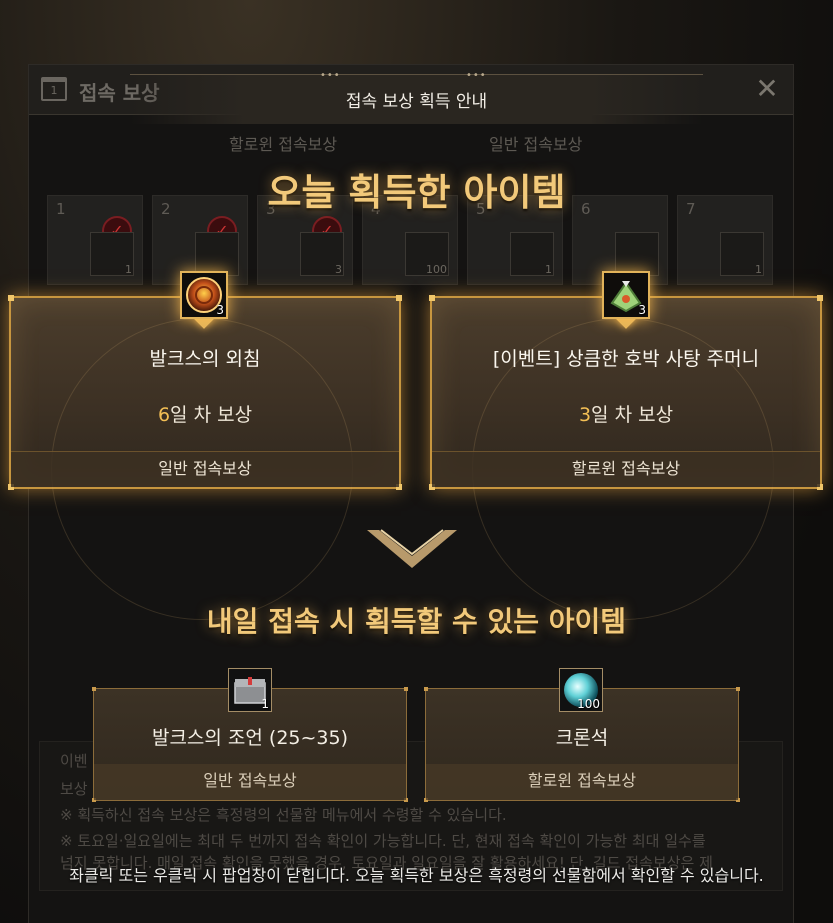 This screenshot has width=833, height=923. I want to click on tab-halloween: 할로윈 접속보상, so click(283, 143).